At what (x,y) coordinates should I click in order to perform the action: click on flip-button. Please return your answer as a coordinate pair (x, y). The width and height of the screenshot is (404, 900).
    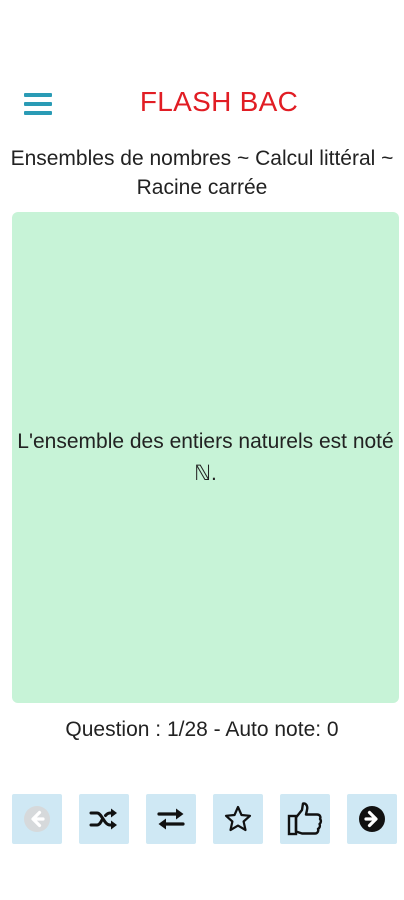
    Looking at the image, I should click on (171, 819).